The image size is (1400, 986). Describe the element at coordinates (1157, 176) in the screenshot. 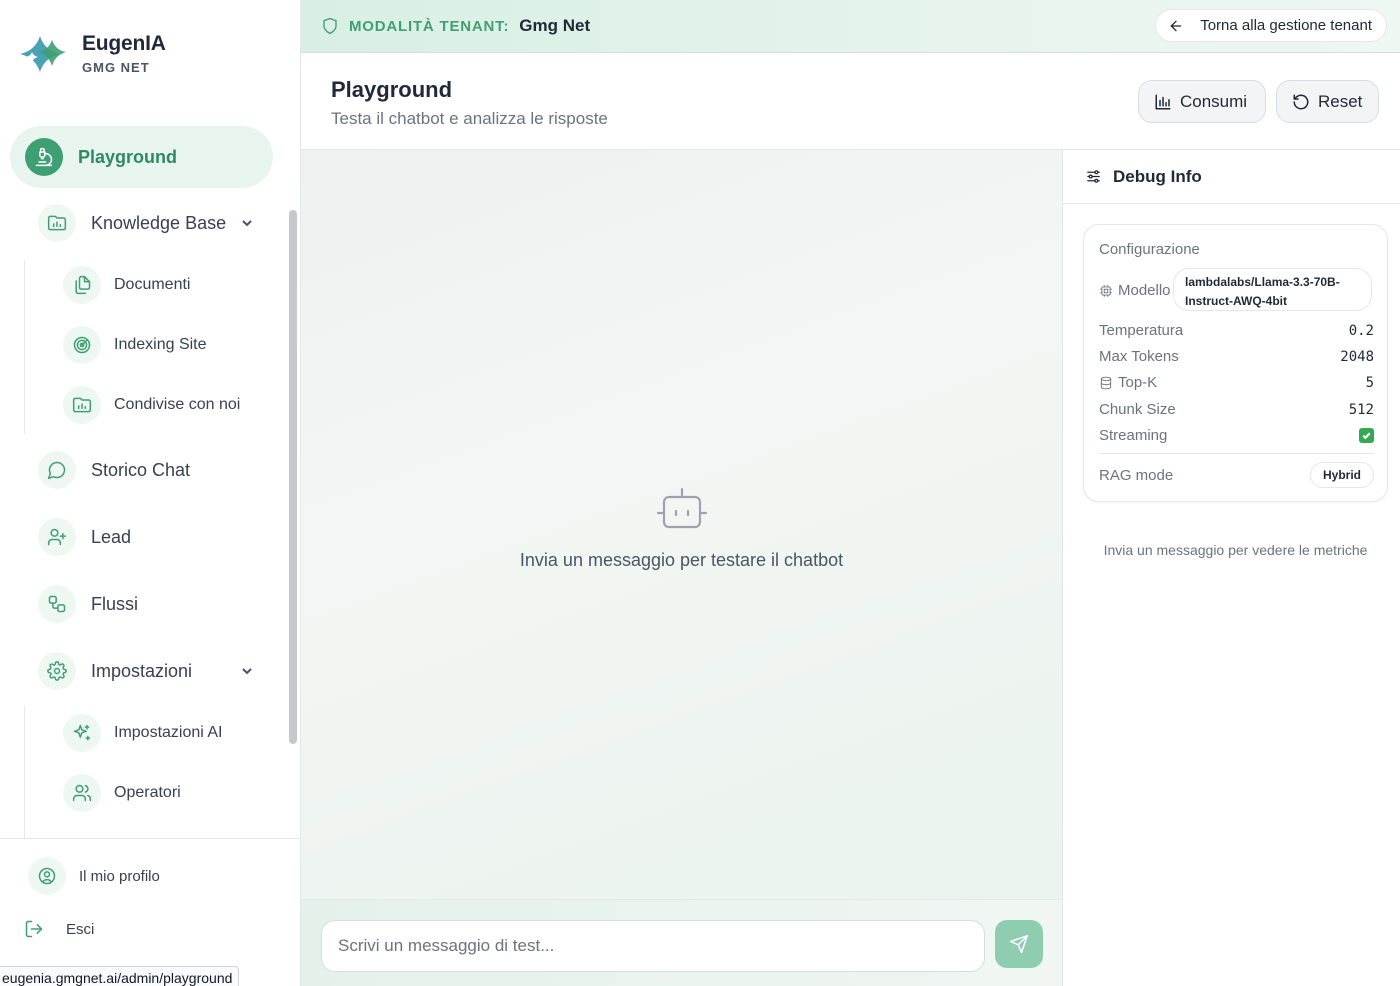

I see `debug-title: Debug Info` at that location.